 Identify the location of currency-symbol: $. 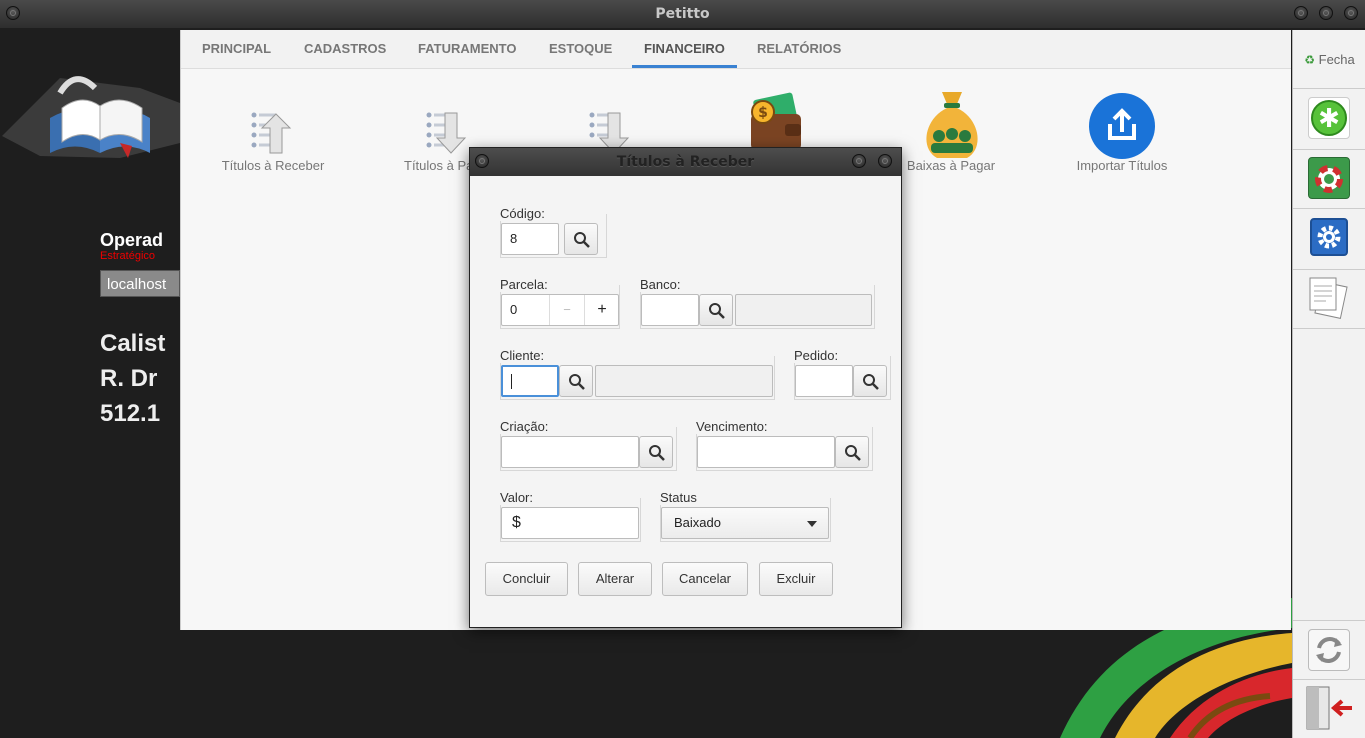
(516, 522).